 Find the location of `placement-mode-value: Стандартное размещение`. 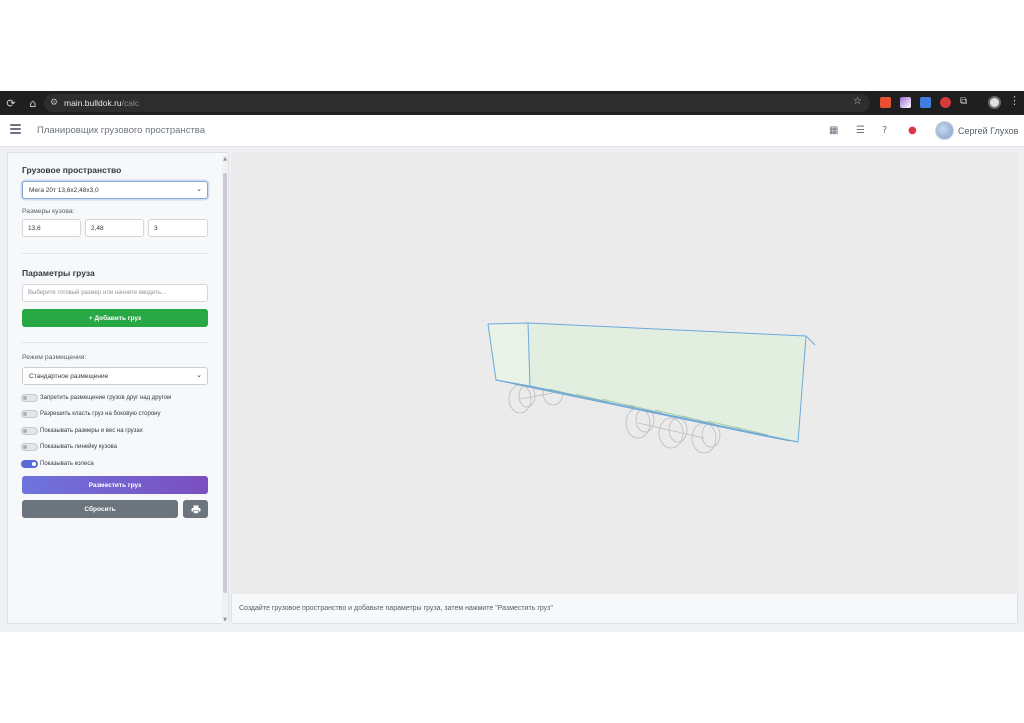

placement-mode-value: Стандартное размещение is located at coordinates (69, 376).